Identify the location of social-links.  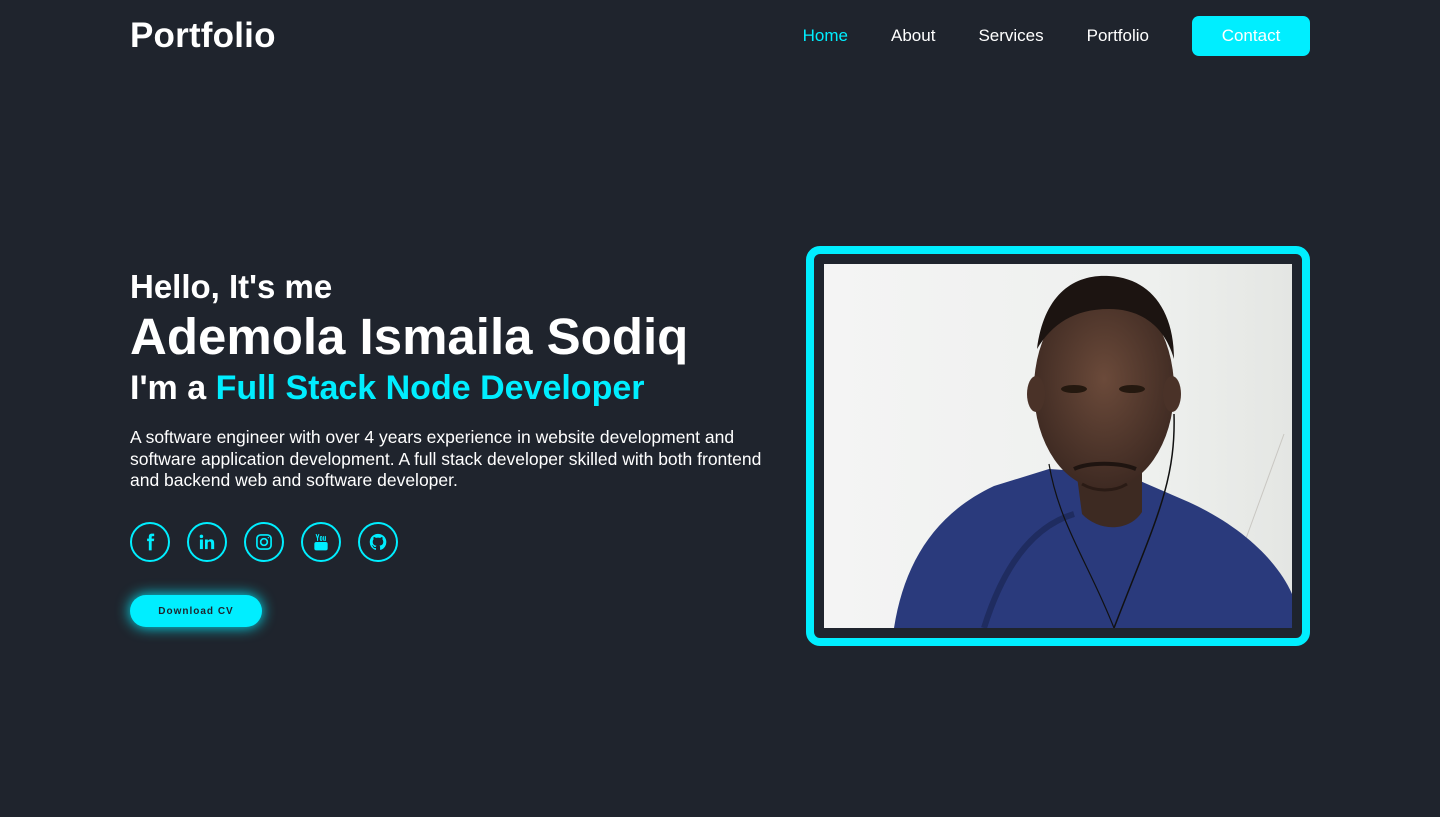
(450, 541).